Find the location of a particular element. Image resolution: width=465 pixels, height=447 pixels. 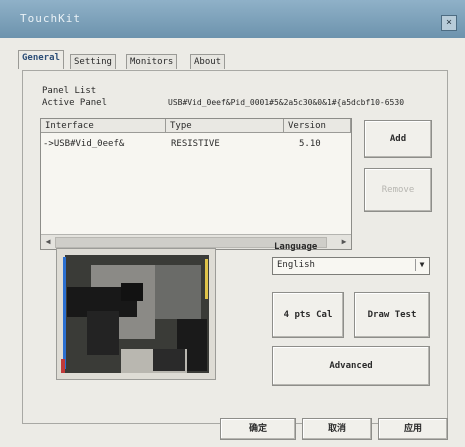

tab-setting: Setting is located at coordinates (93, 61).